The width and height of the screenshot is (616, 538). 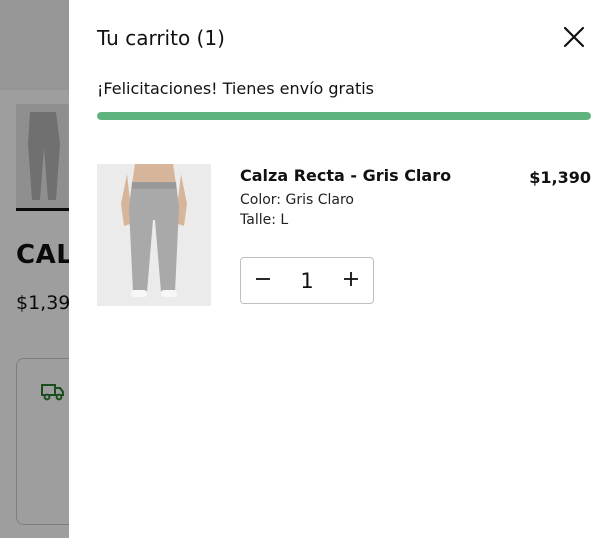 I want to click on plus-icon, so click(x=351, y=281).